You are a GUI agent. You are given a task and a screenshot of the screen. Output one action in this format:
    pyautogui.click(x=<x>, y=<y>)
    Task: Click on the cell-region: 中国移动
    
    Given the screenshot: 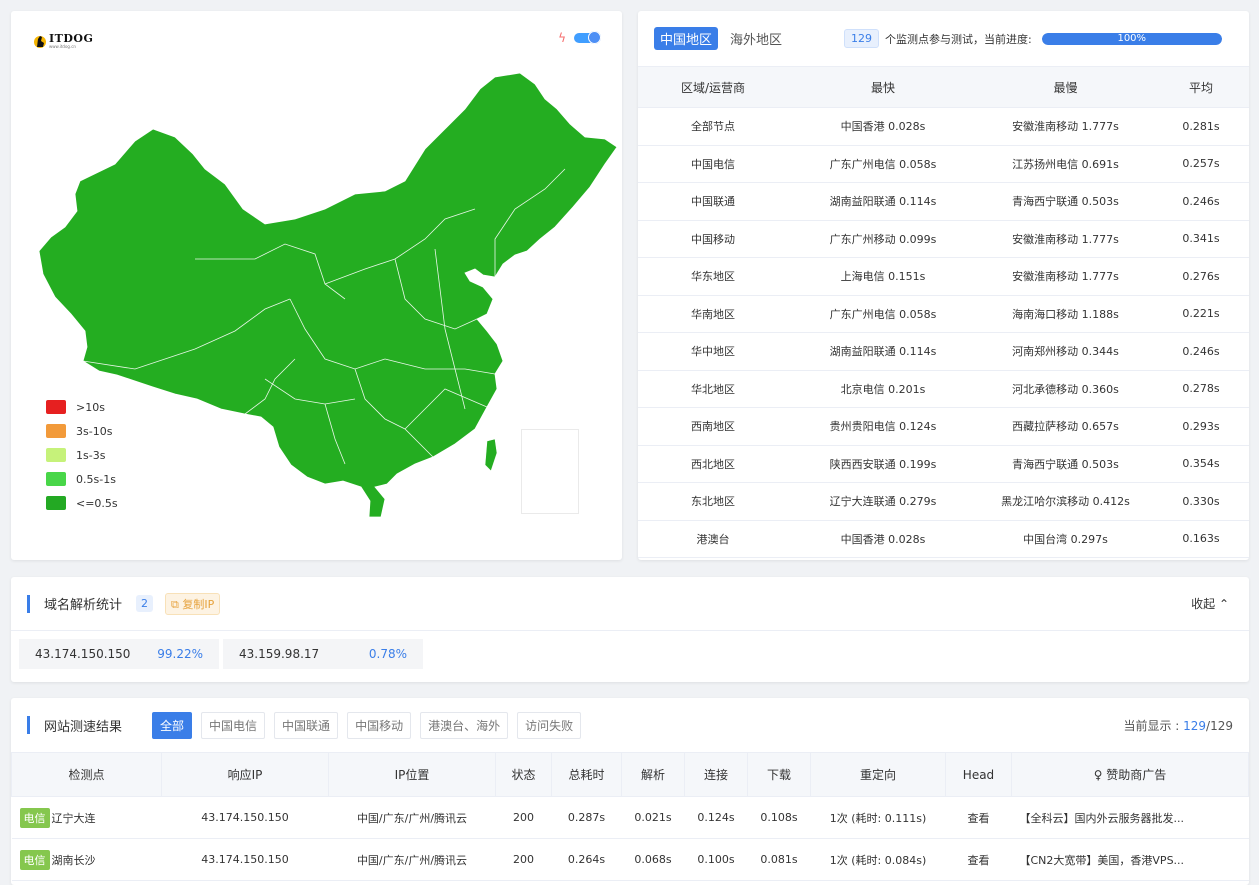 What is the action you would take?
    pyautogui.click(x=713, y=239)
    